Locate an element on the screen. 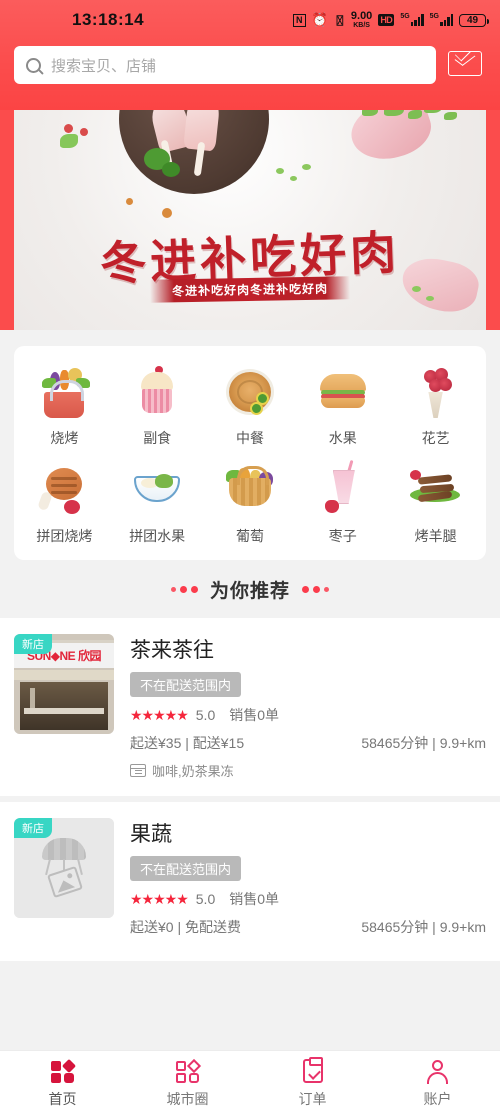 Image resolution: width=500 pixels, height=1116 pixels. category-item-chinese: 中餐 is located at coordinates (250, 406).